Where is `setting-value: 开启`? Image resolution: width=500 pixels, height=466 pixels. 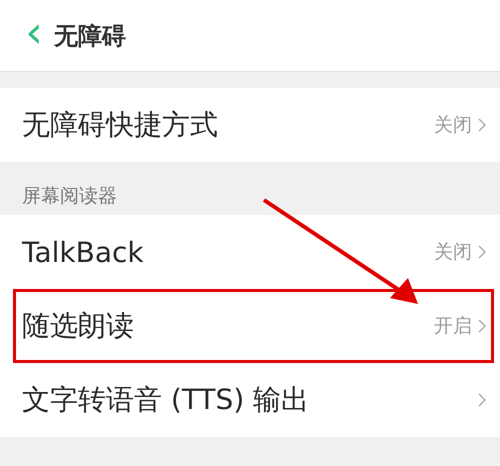
setting-value: 开启 is located at coordinates (453, 326).